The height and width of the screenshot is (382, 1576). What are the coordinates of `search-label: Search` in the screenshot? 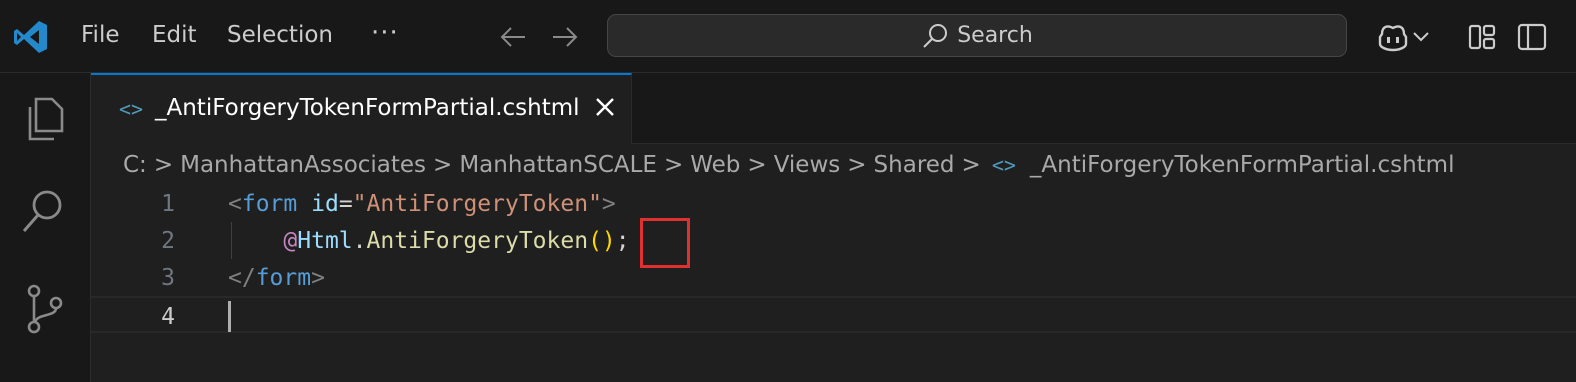 It's located at (995, 35).